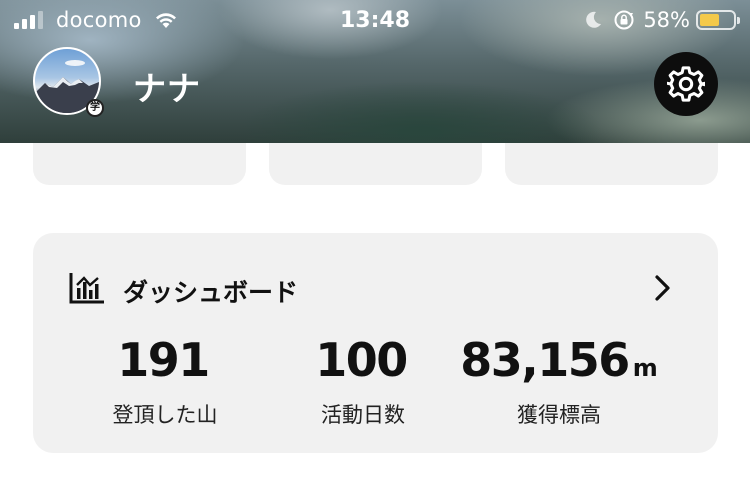  I want to click on battery-icon, so click(718, 20).